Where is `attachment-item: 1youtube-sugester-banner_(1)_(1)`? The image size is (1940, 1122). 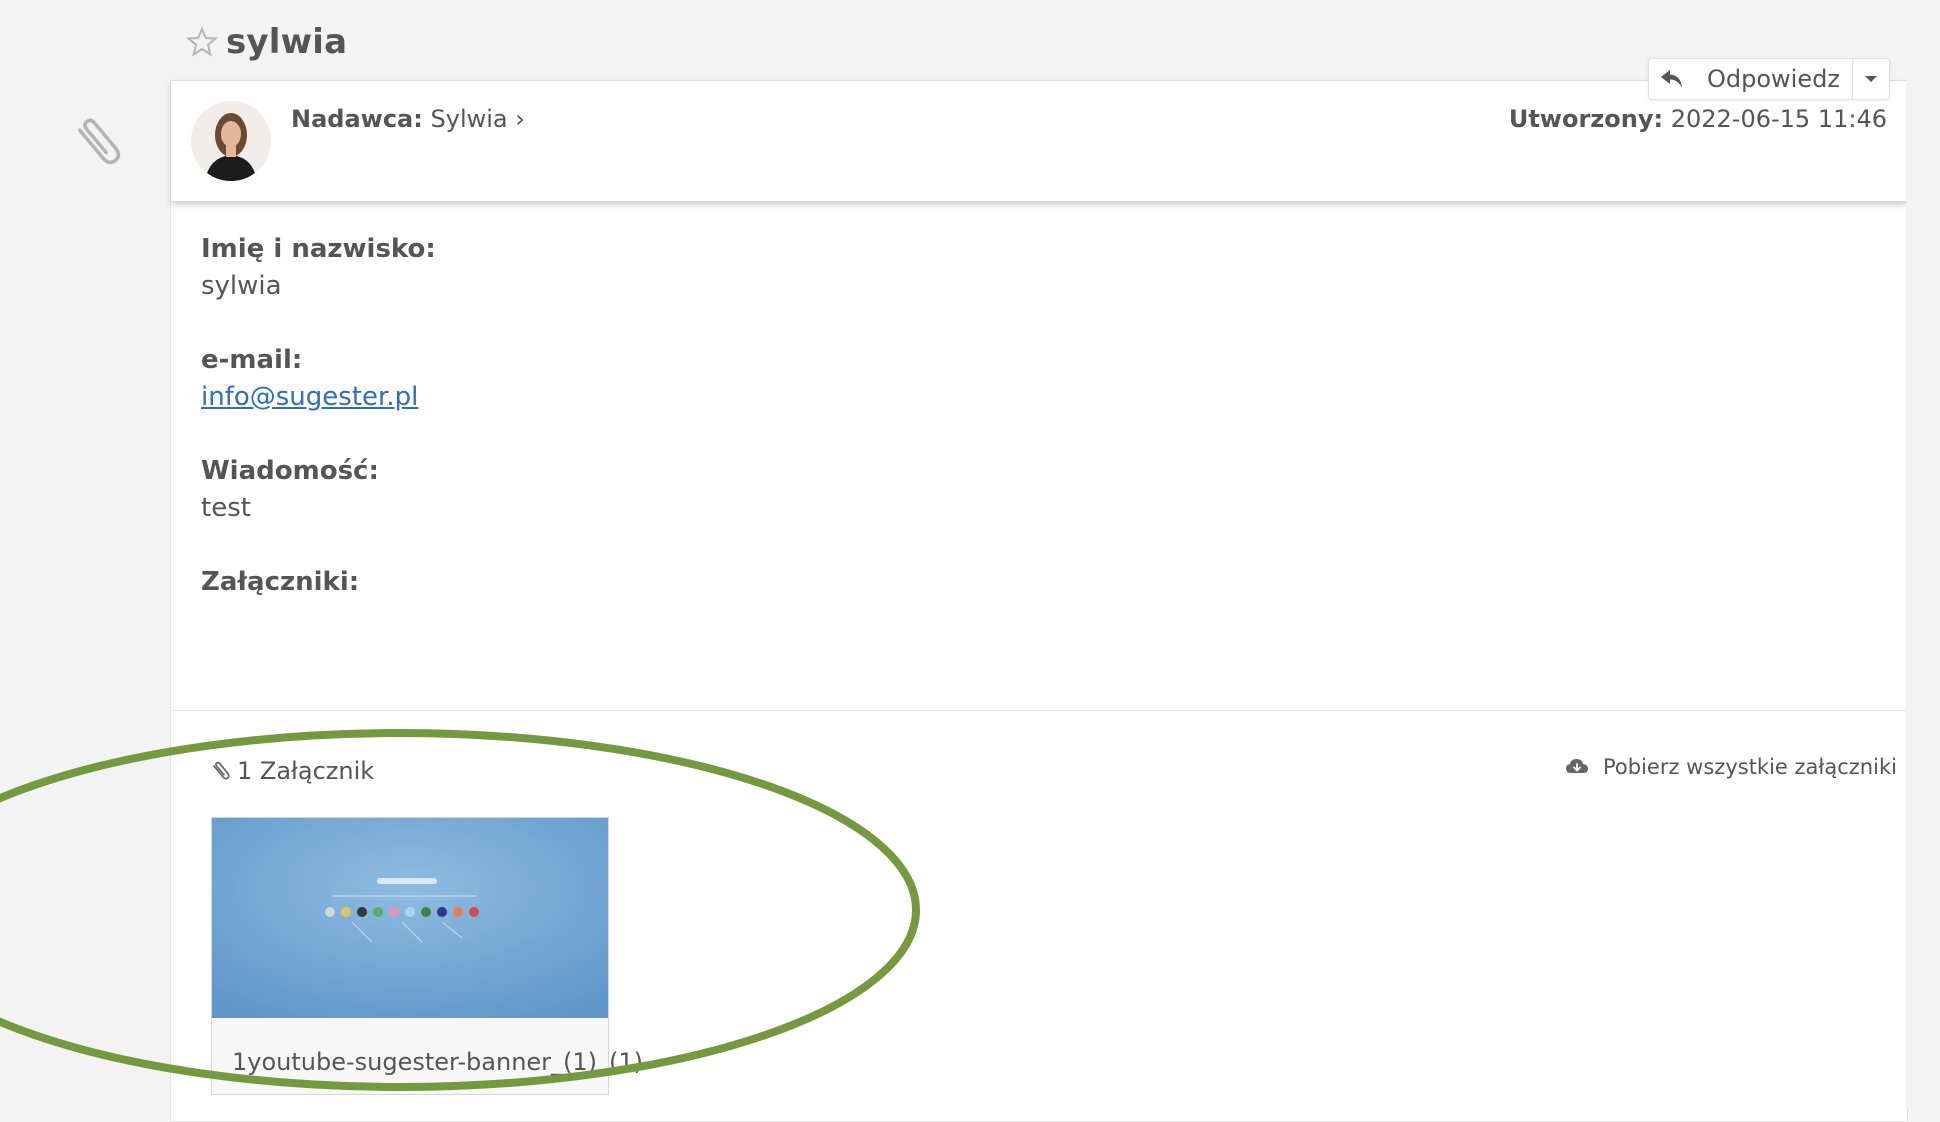 attachment-item: 1youtube-sugester-banner_(1)_(1) is located at coordinates (427, 956).